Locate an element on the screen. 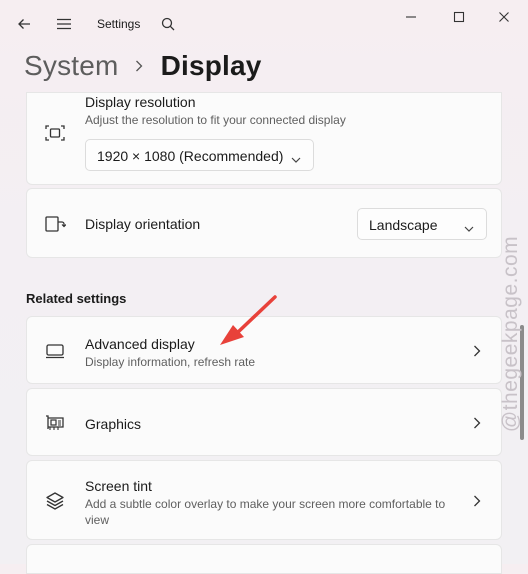  orientation-dropdown: Landscape is located at coordinates (422, 224).